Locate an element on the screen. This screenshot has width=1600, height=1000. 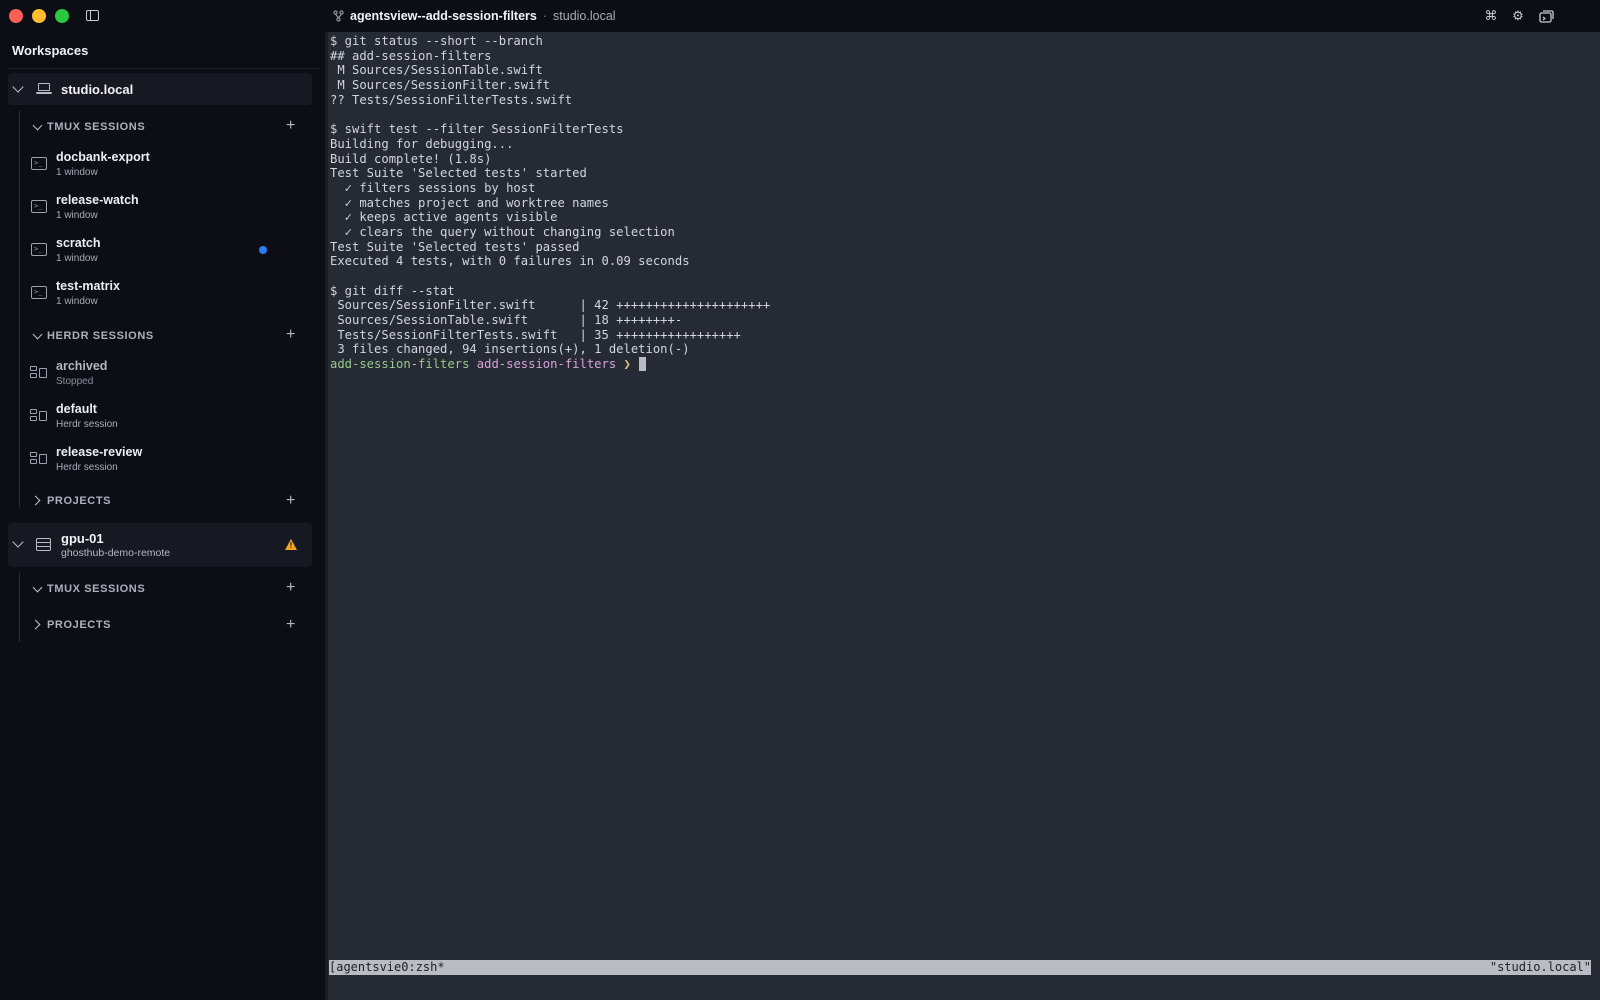
workspace-studio-local: studio.local is located at coordinates (160, 89).